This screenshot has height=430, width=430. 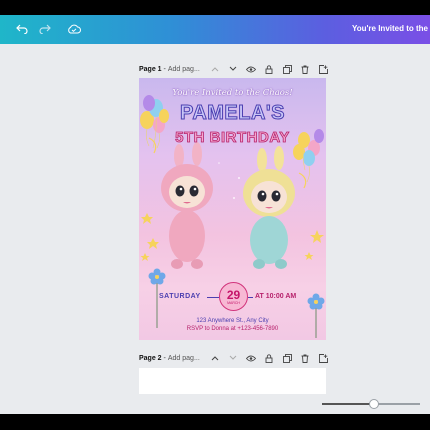 I want to click on redo-button, so click(x=45, y=29).